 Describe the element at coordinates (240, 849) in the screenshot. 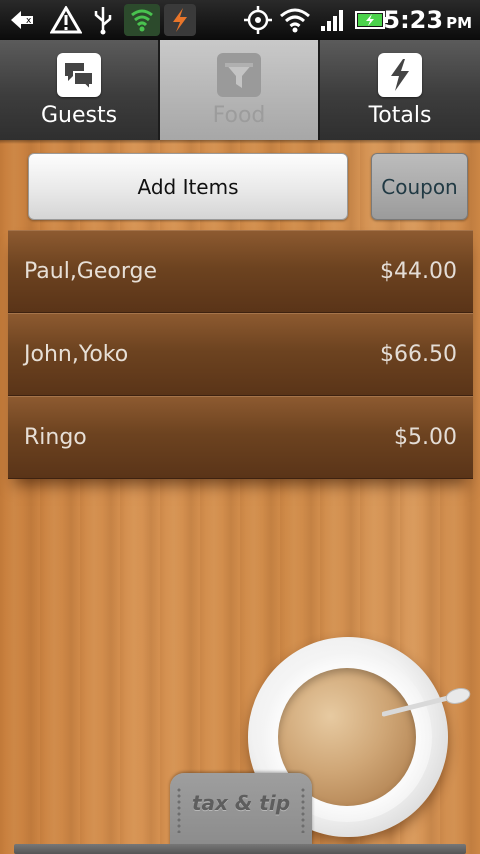

I see `drawer-bar` at that location.